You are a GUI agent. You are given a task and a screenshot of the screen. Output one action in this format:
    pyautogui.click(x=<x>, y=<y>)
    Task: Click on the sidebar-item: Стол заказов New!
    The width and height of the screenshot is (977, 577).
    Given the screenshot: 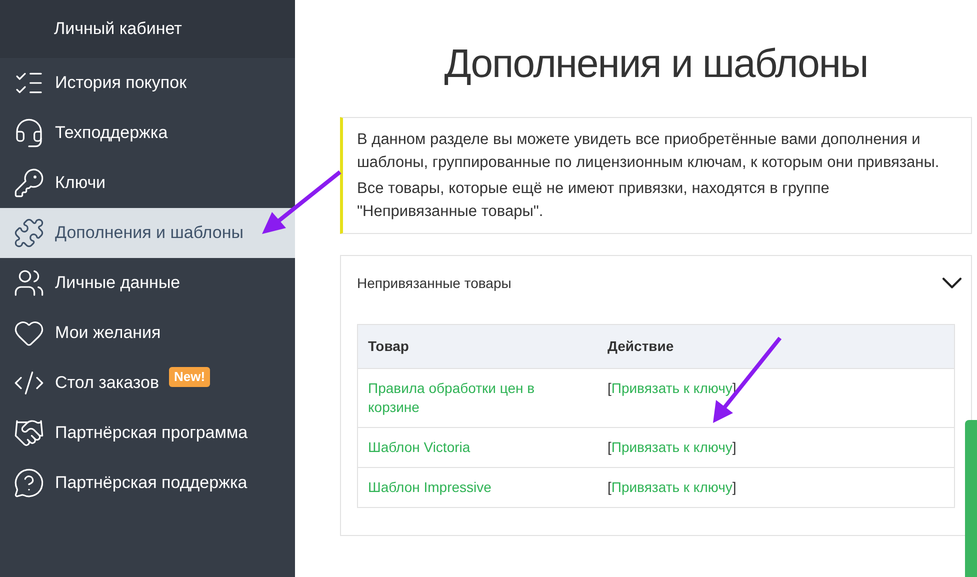 What is the action you would take?
    pyautogui.click(x=147, y=383)
    